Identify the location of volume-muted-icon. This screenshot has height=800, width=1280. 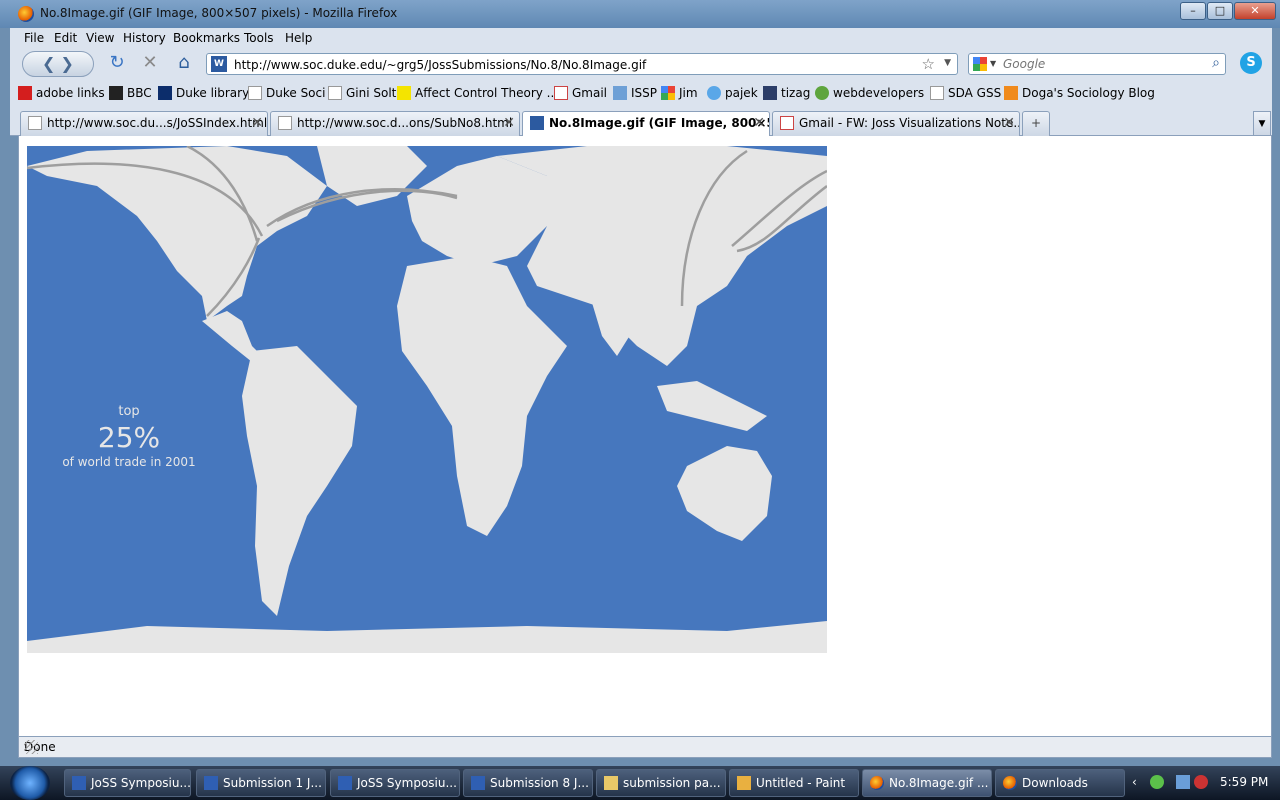
(1201, 782).